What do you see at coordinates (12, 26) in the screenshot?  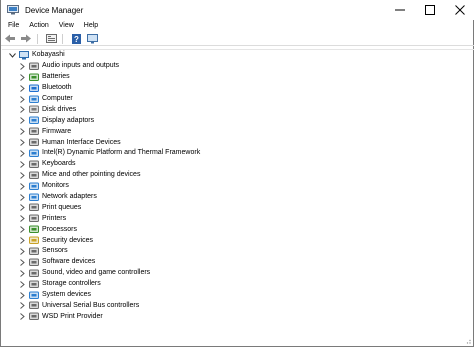 I see `menu-file: File` at bounding box center [12, 26].